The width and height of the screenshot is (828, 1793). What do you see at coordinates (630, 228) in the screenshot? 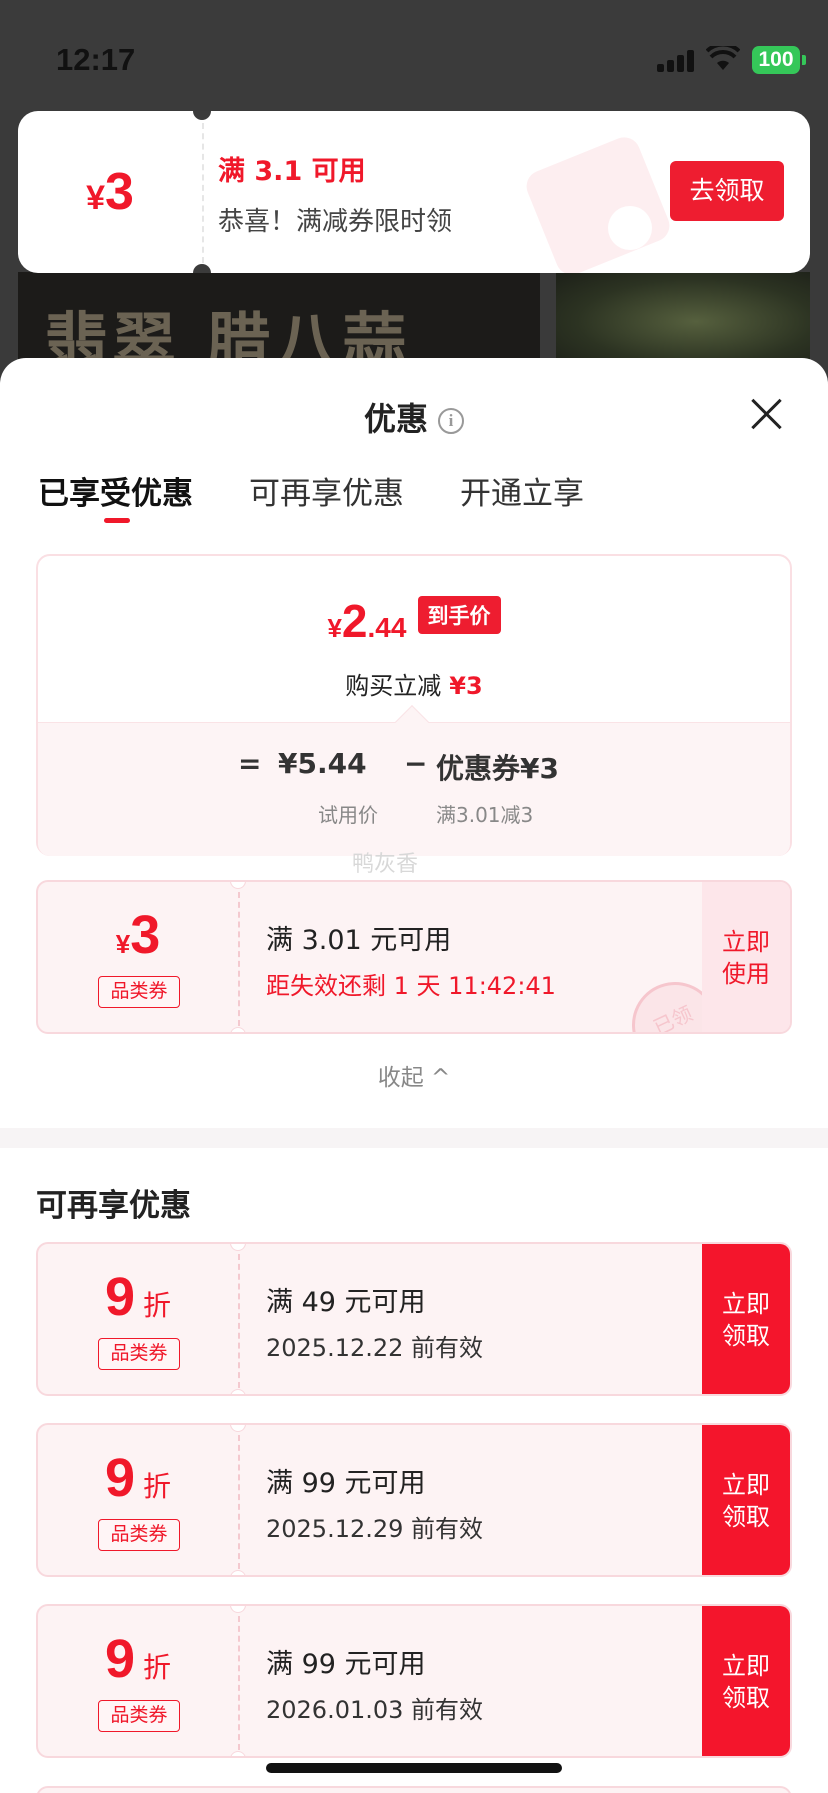
I see `coupon-deco-dot` at bounding box center [630, 228].